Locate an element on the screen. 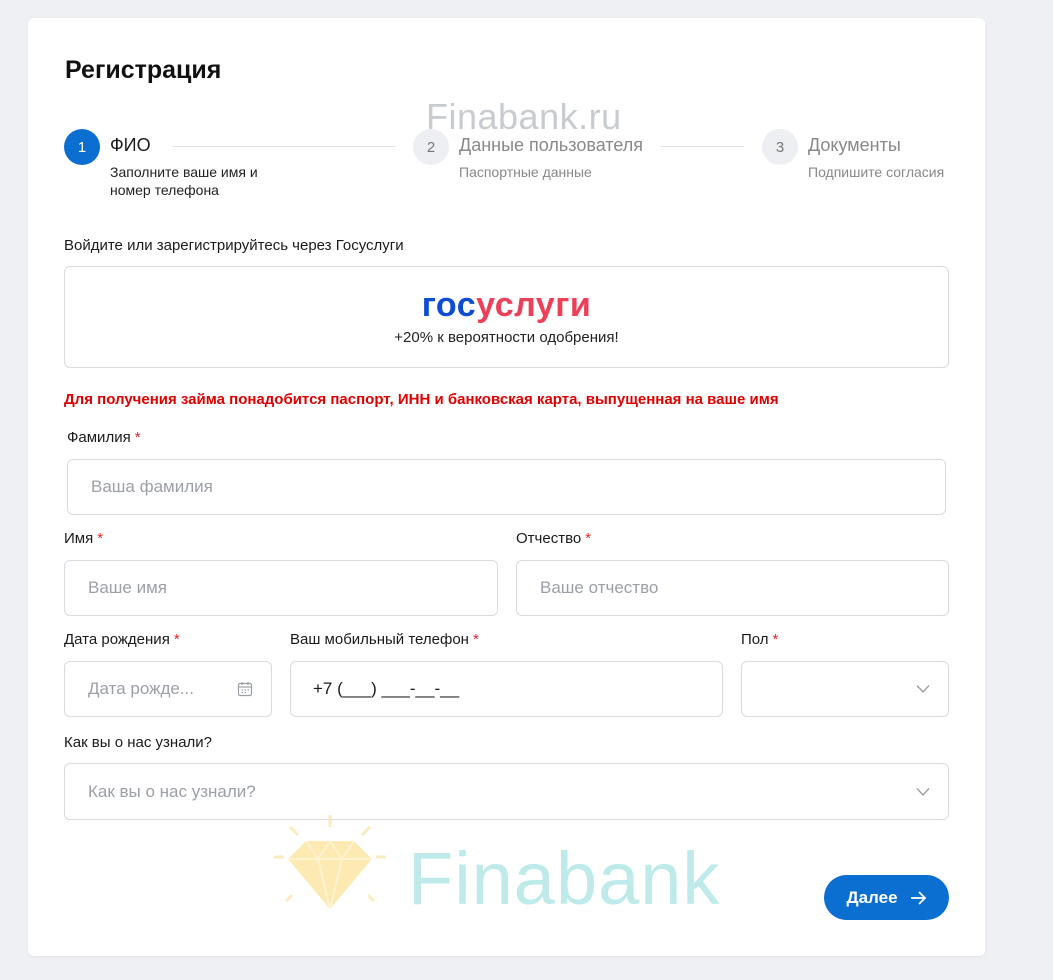  gender-label: Пол * is located at coordinates (759, 639).